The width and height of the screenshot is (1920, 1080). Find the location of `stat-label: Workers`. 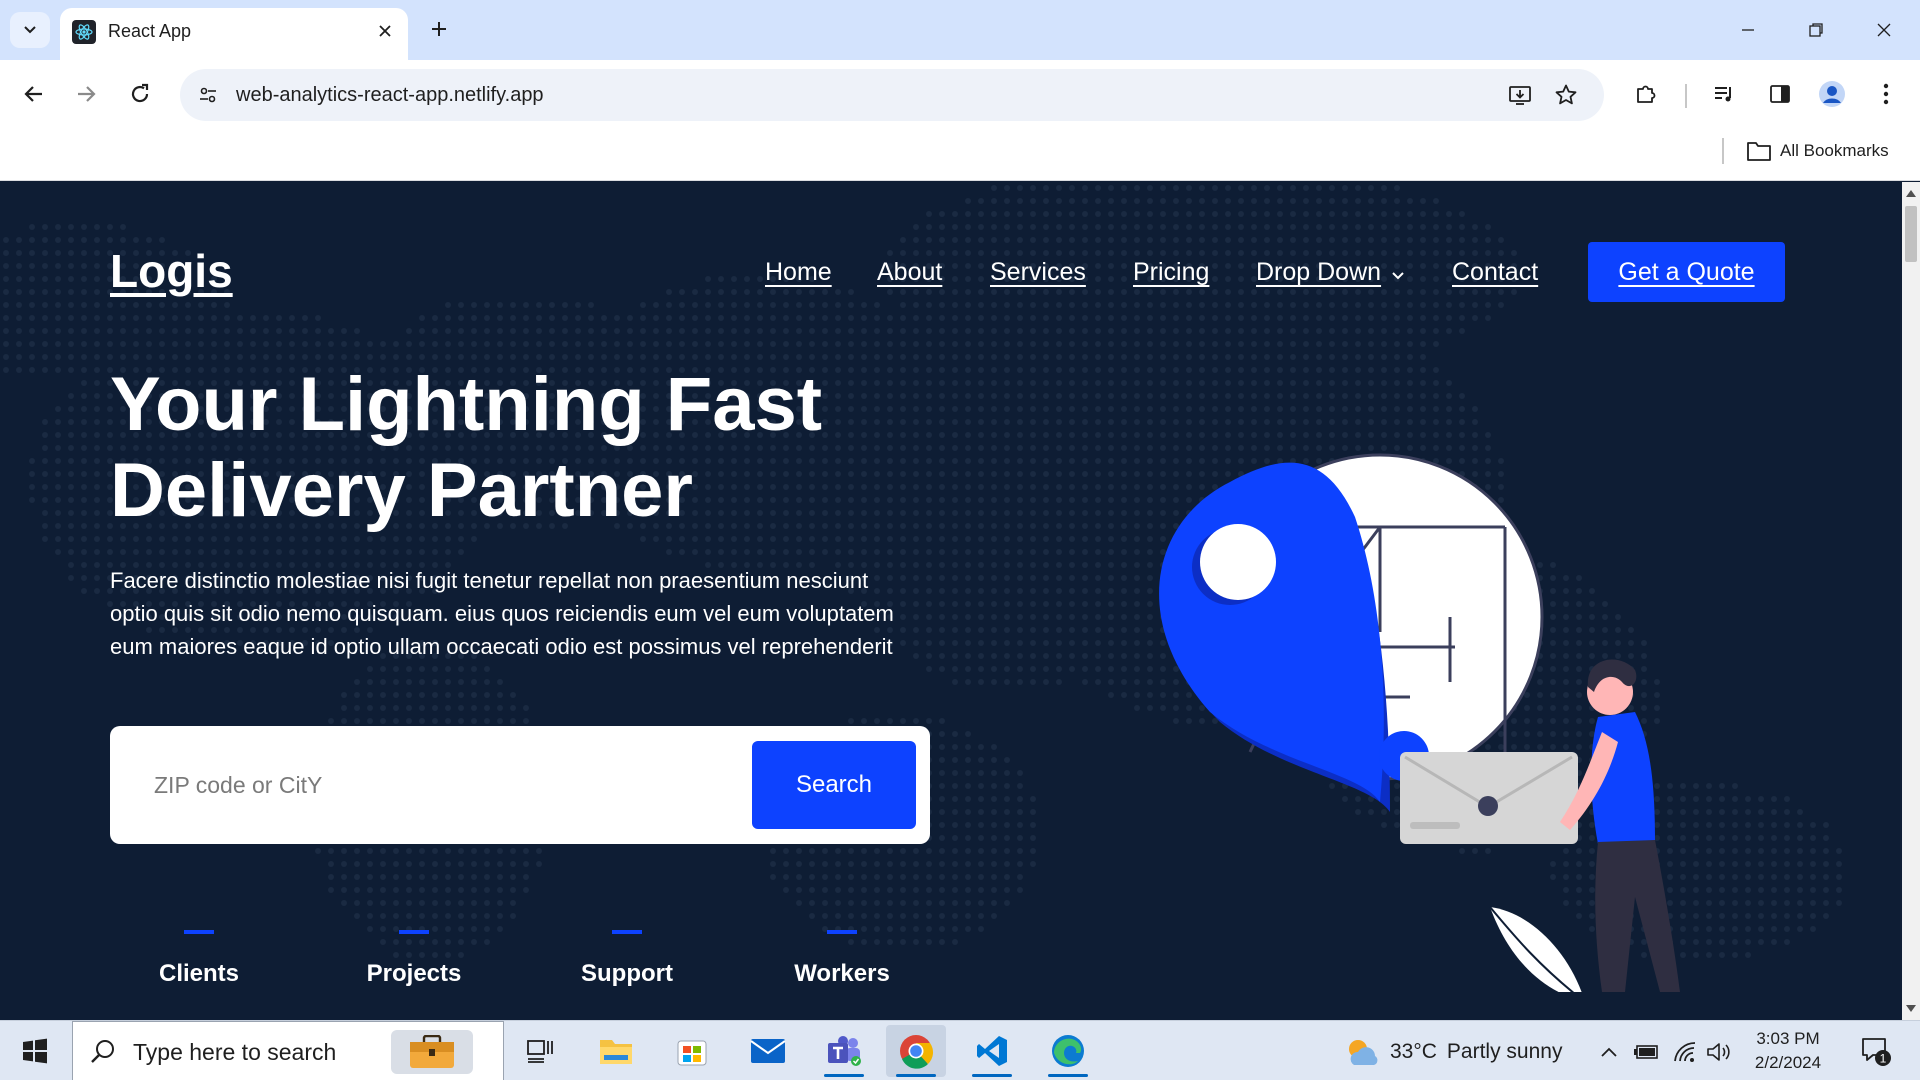

stat-label: Workers is located at coordinates (842, 973).